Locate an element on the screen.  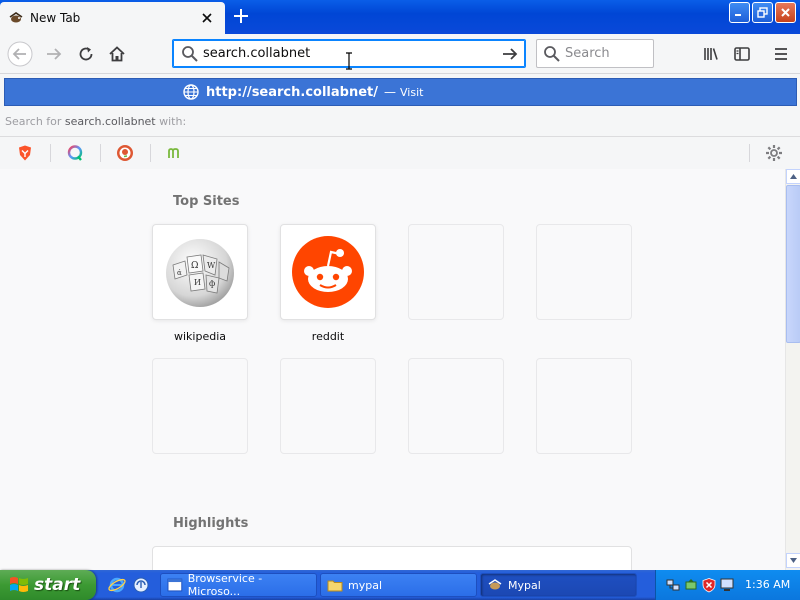
duckduckgo-icon is located at coordinates (125, 153).